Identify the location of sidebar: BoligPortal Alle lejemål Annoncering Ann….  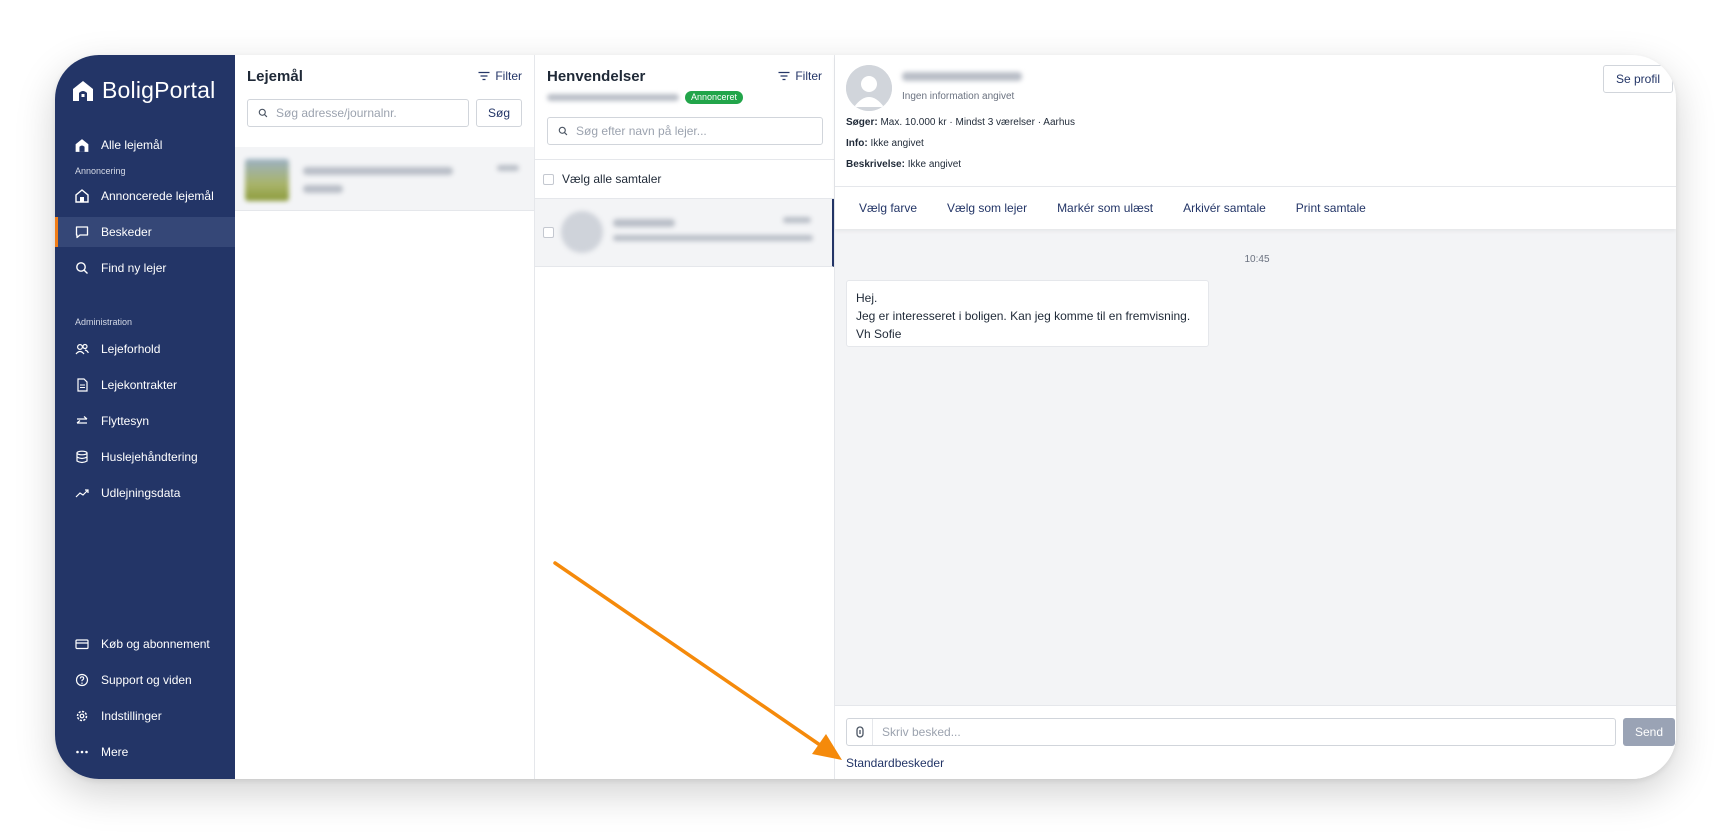
(145, 417).